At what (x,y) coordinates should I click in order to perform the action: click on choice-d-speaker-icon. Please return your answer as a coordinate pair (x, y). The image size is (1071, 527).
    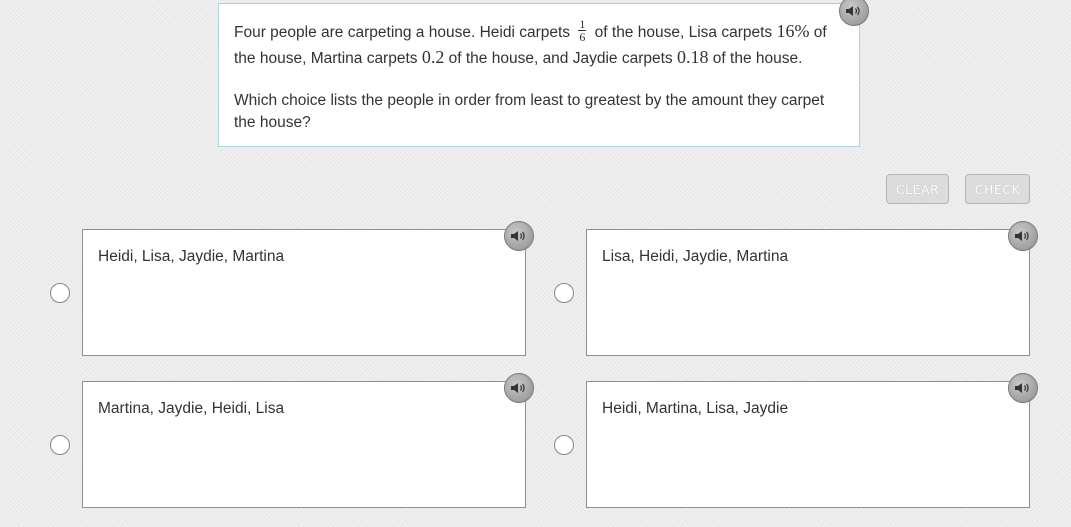
    Looking at the image, I should click on (1023, 388).